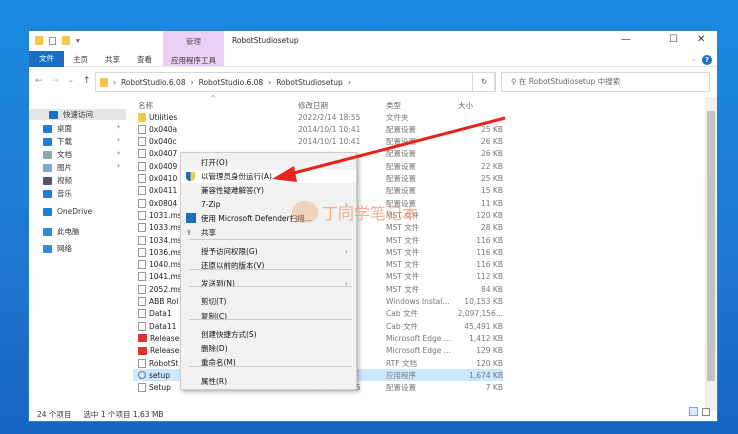  I want to click on file-date: 2022/2/14 18:55, so click(329, 117).